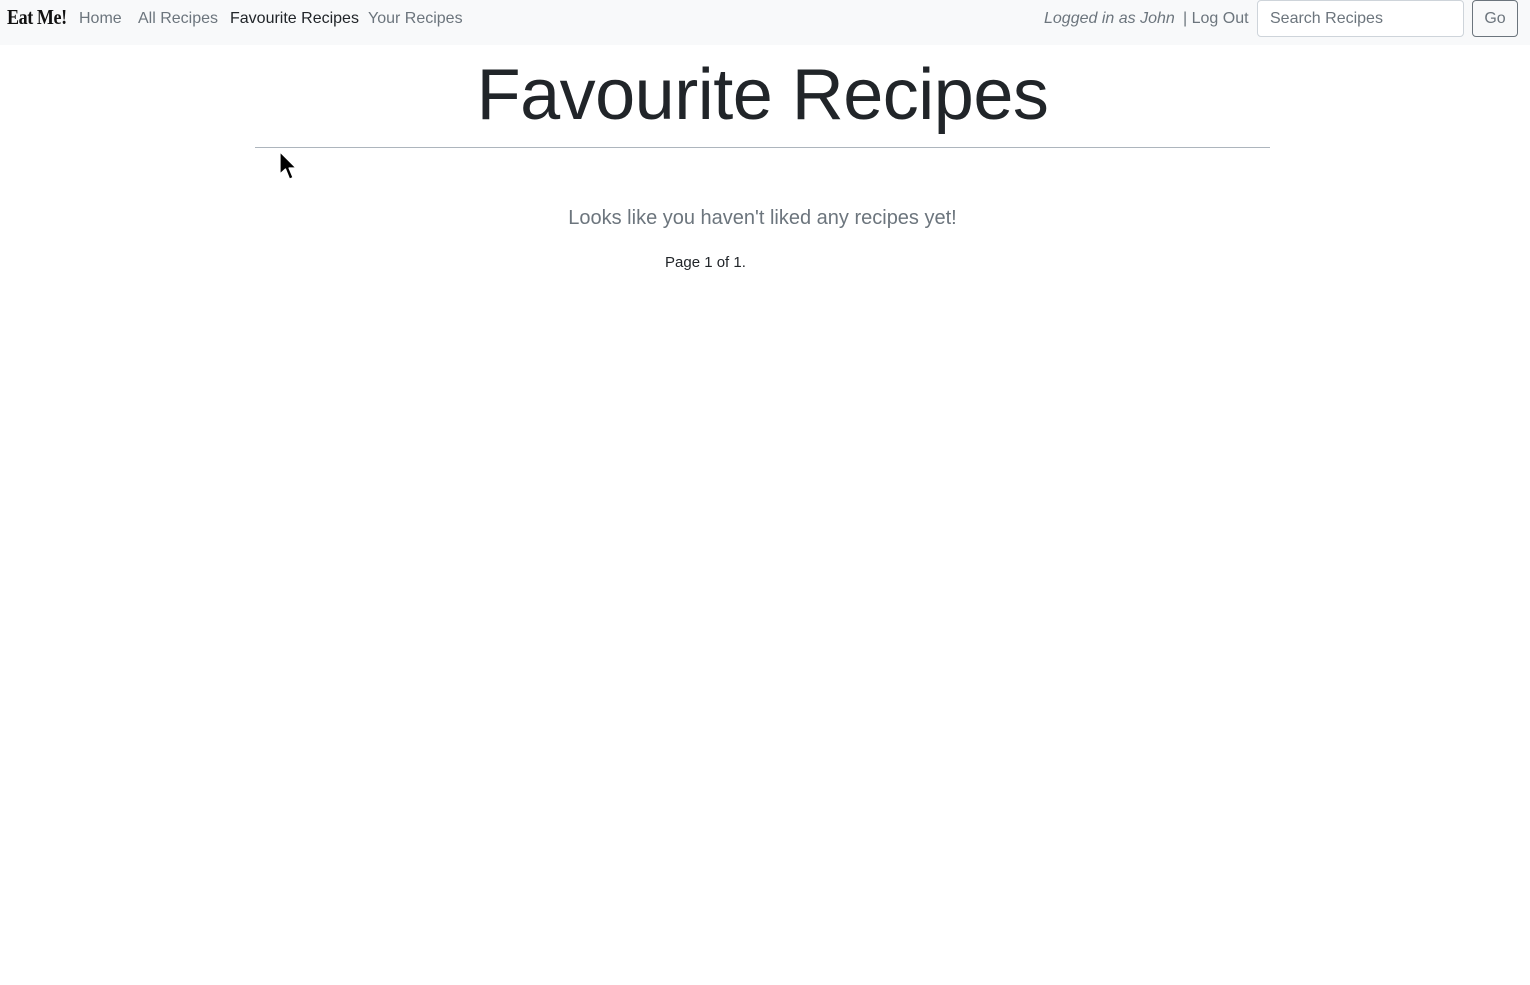 Image resolution: width=1530 pixels, height=985 pixels. I want to click on mouse-pointer-icon, so click(288, 165).